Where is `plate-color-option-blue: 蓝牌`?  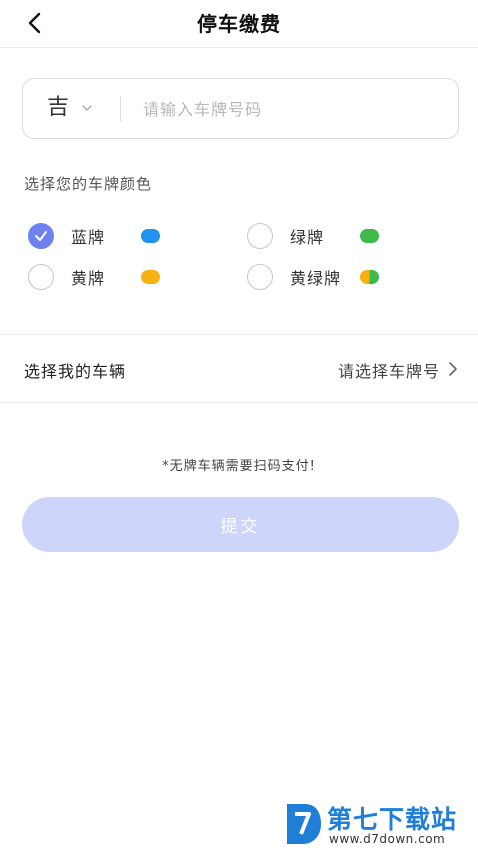
plate-color-option-blue: 蓝牌 is located at coordinates (94, 236).